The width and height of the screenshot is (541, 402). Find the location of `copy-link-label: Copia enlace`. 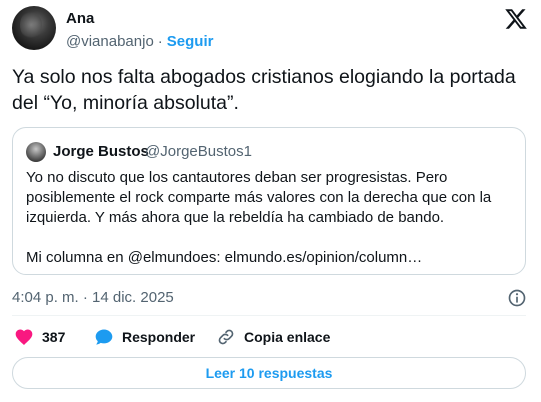

copy-link-label: Copia enlace is located at coordinates (287, 337).